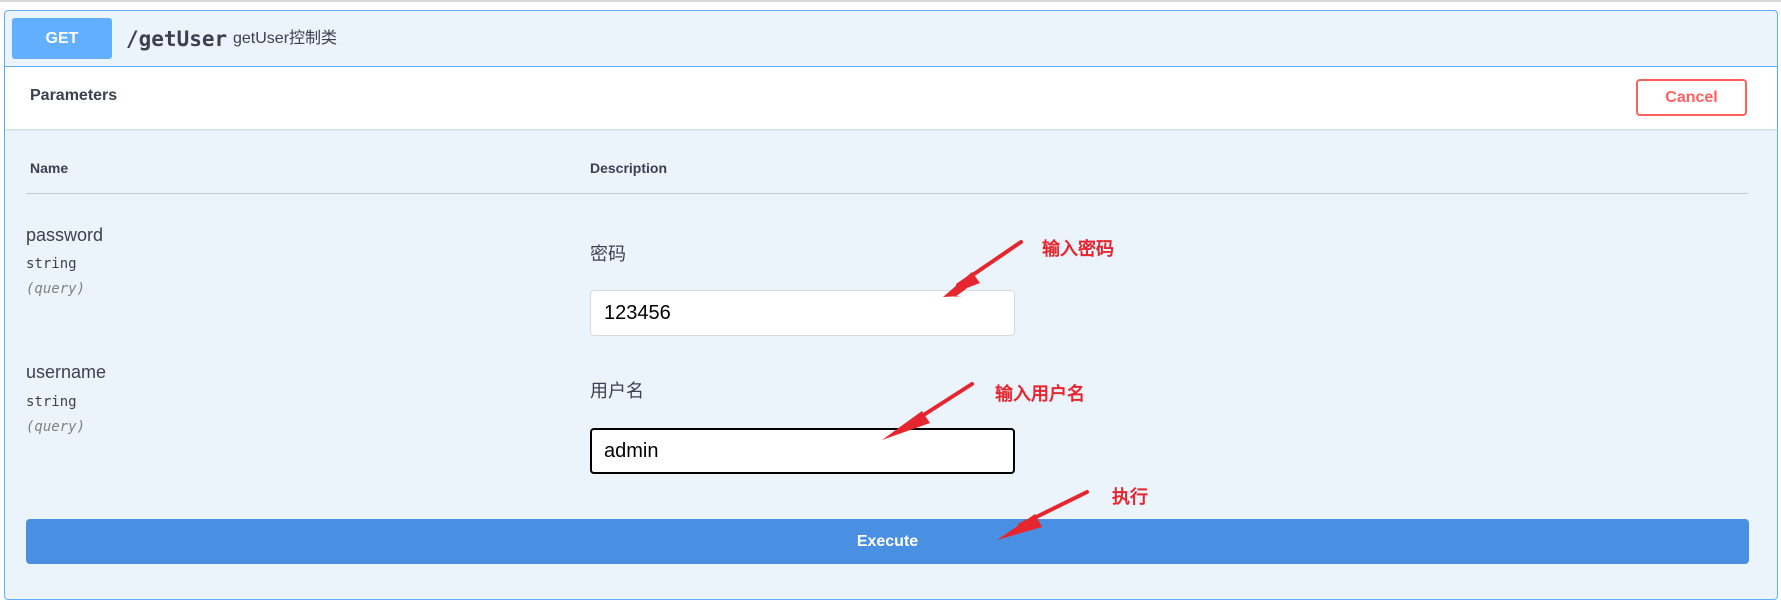  I want to click on param-location-password: (query), so click(56, 289).